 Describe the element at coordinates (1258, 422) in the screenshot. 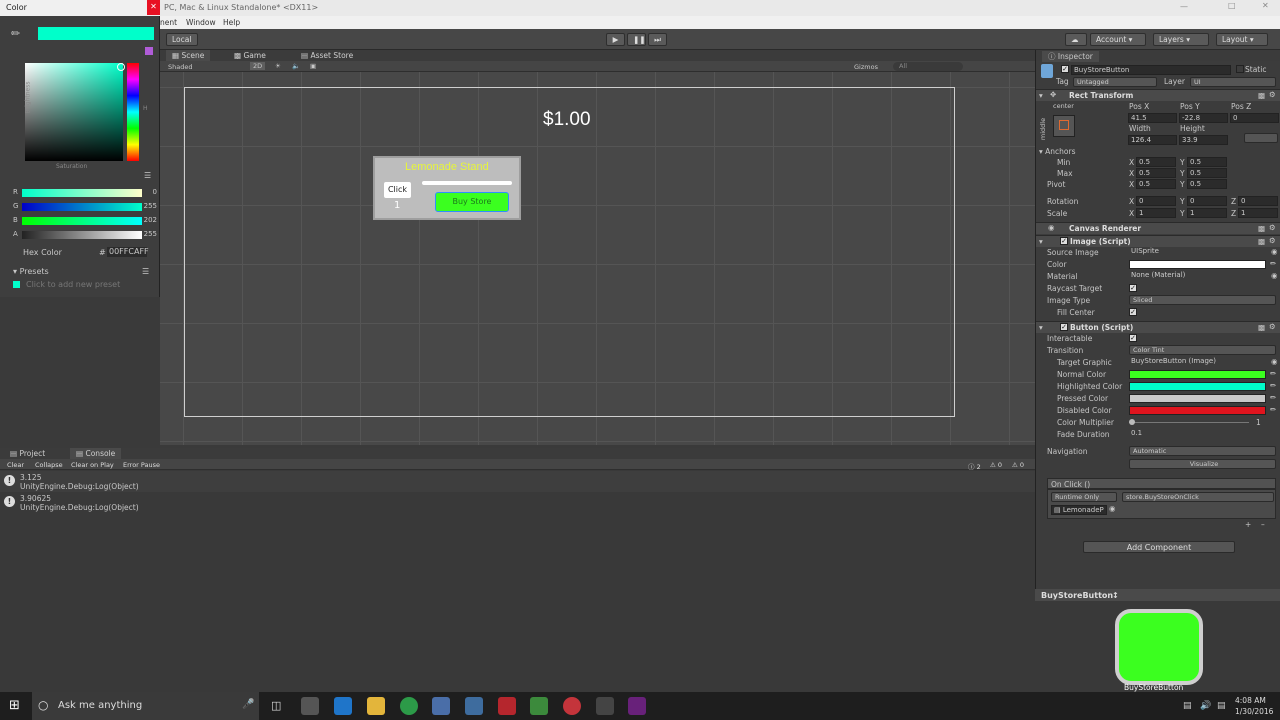

I see `color-multiplier-value: 1` at that location.